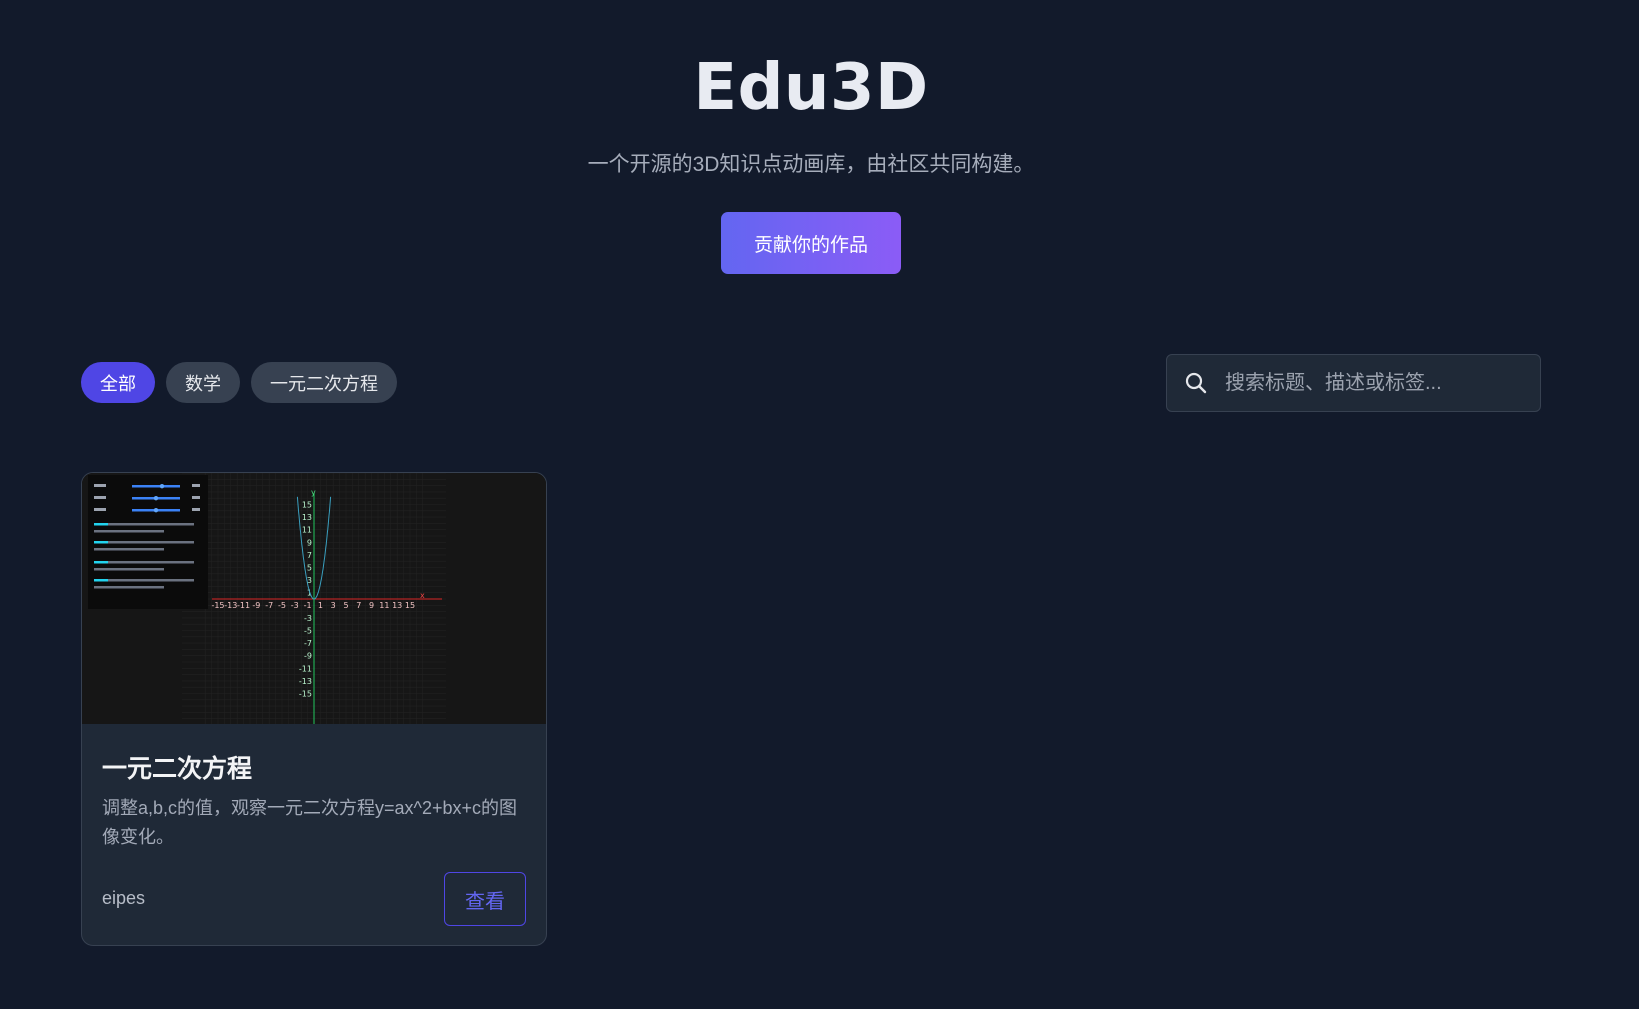  What do you see at coordinates (203, 382) in the screenshot?
I see `filter-chip-math: 数学` at bounding box center [203, 382].